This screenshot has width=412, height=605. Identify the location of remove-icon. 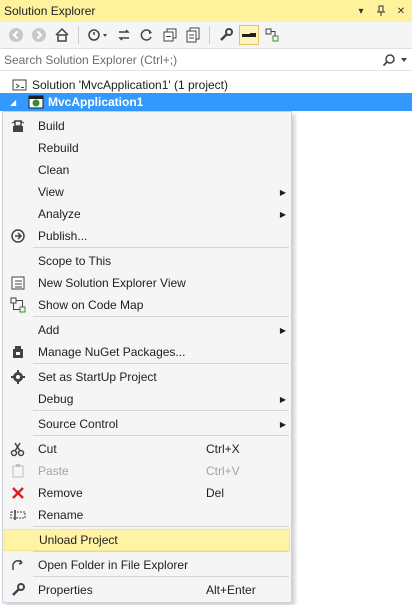
(18, 493).